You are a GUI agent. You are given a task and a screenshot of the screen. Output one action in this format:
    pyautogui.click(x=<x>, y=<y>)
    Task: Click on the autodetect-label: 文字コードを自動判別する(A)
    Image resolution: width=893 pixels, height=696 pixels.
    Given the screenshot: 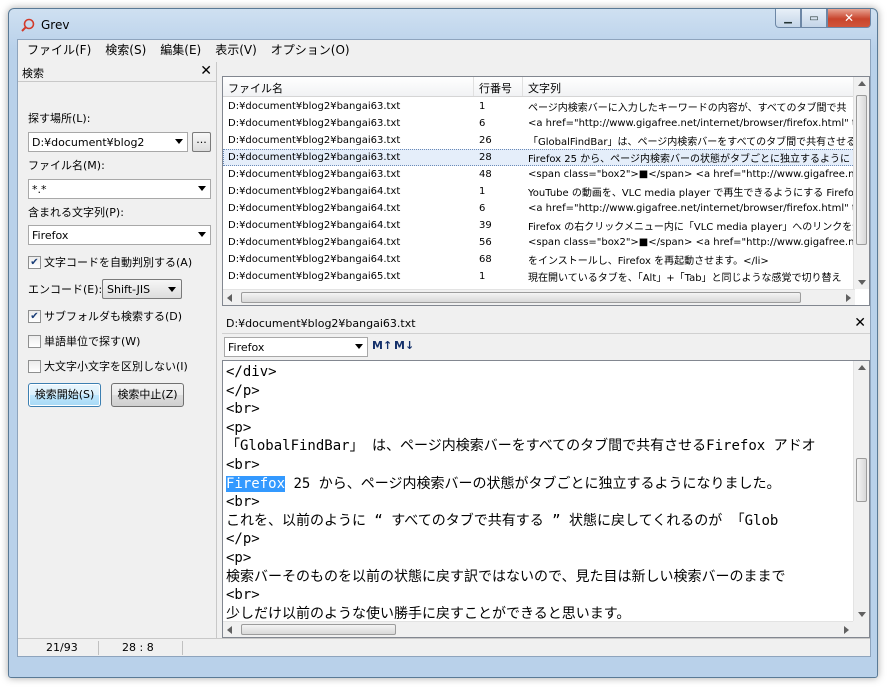 What is the action you would take?
    pyautogui.click(x=118, y=262)
    